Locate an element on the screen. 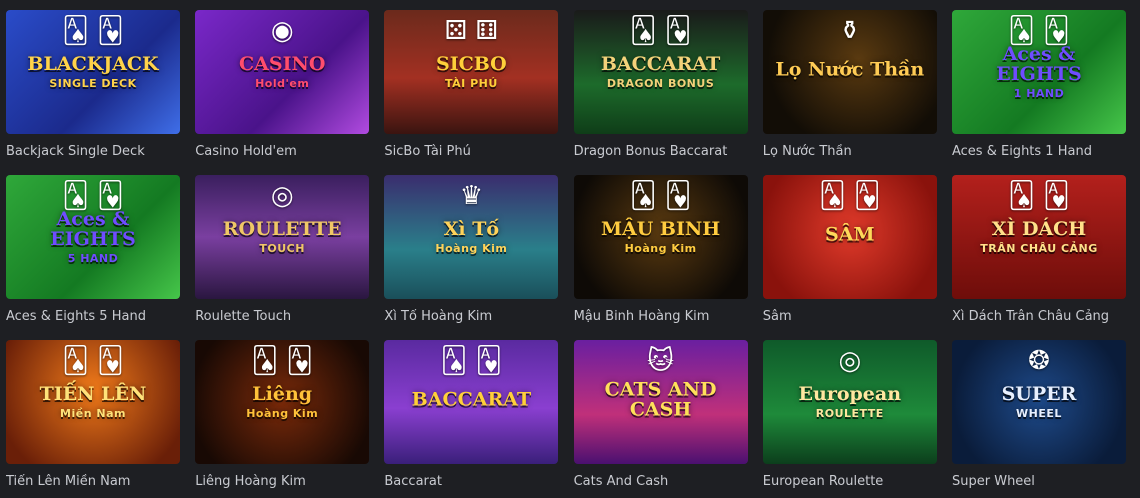  game-logo: BACCARAT DRAGON BONUS is located at coordinates (661, 71).